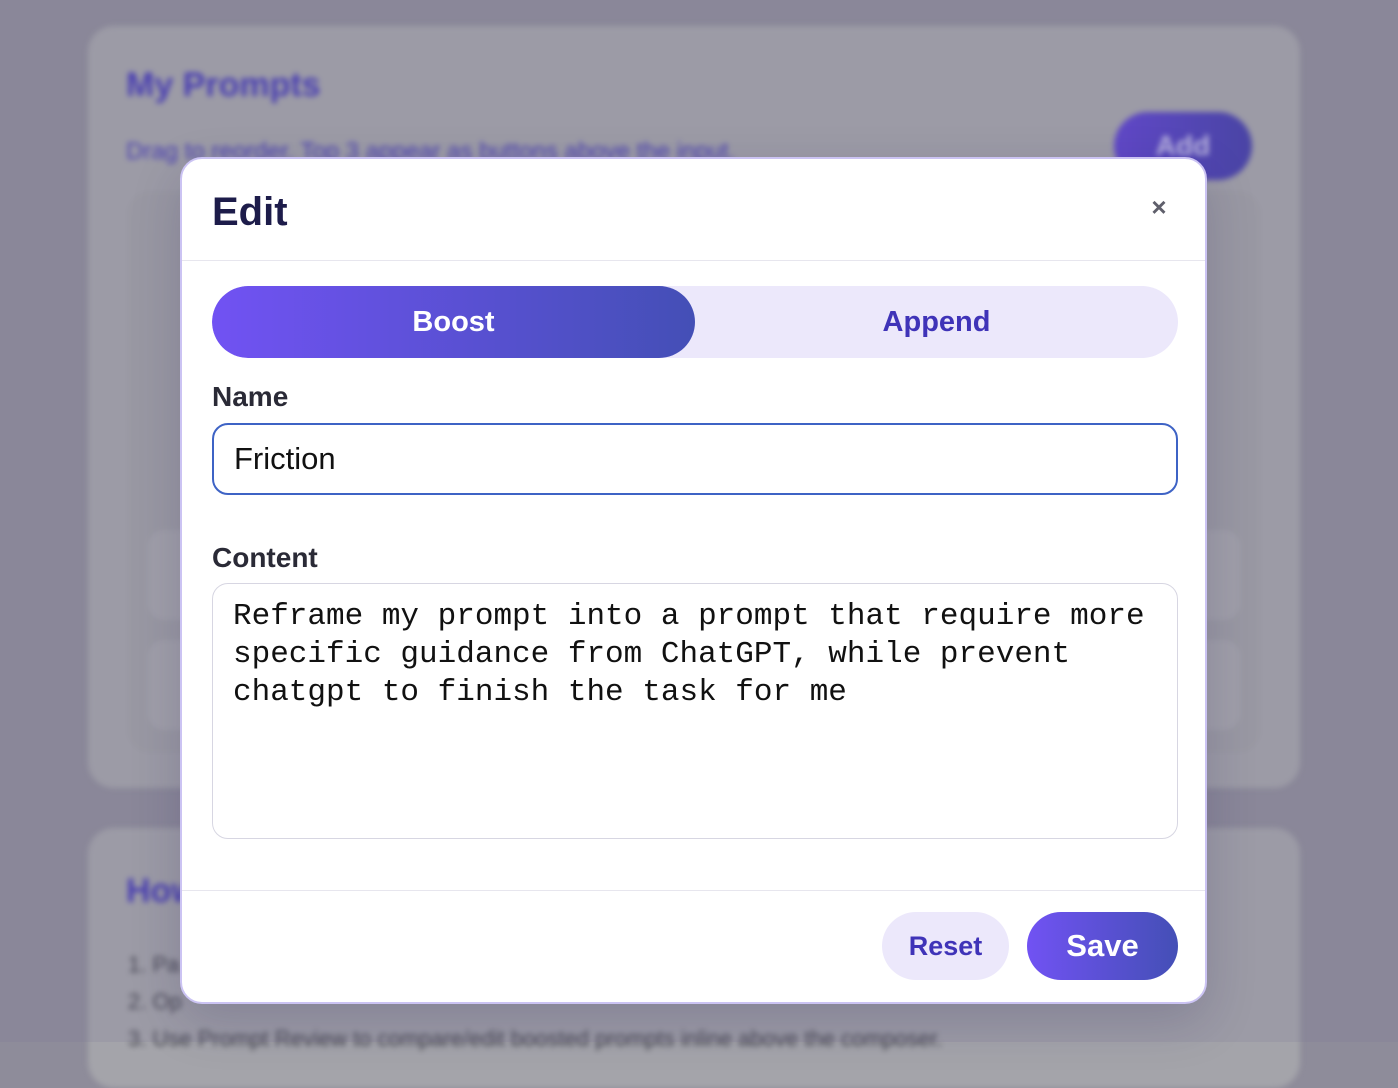 This screenshot has width=1398, height=1088. I want to click on modal-header: Edit ×, so click(693, 210).